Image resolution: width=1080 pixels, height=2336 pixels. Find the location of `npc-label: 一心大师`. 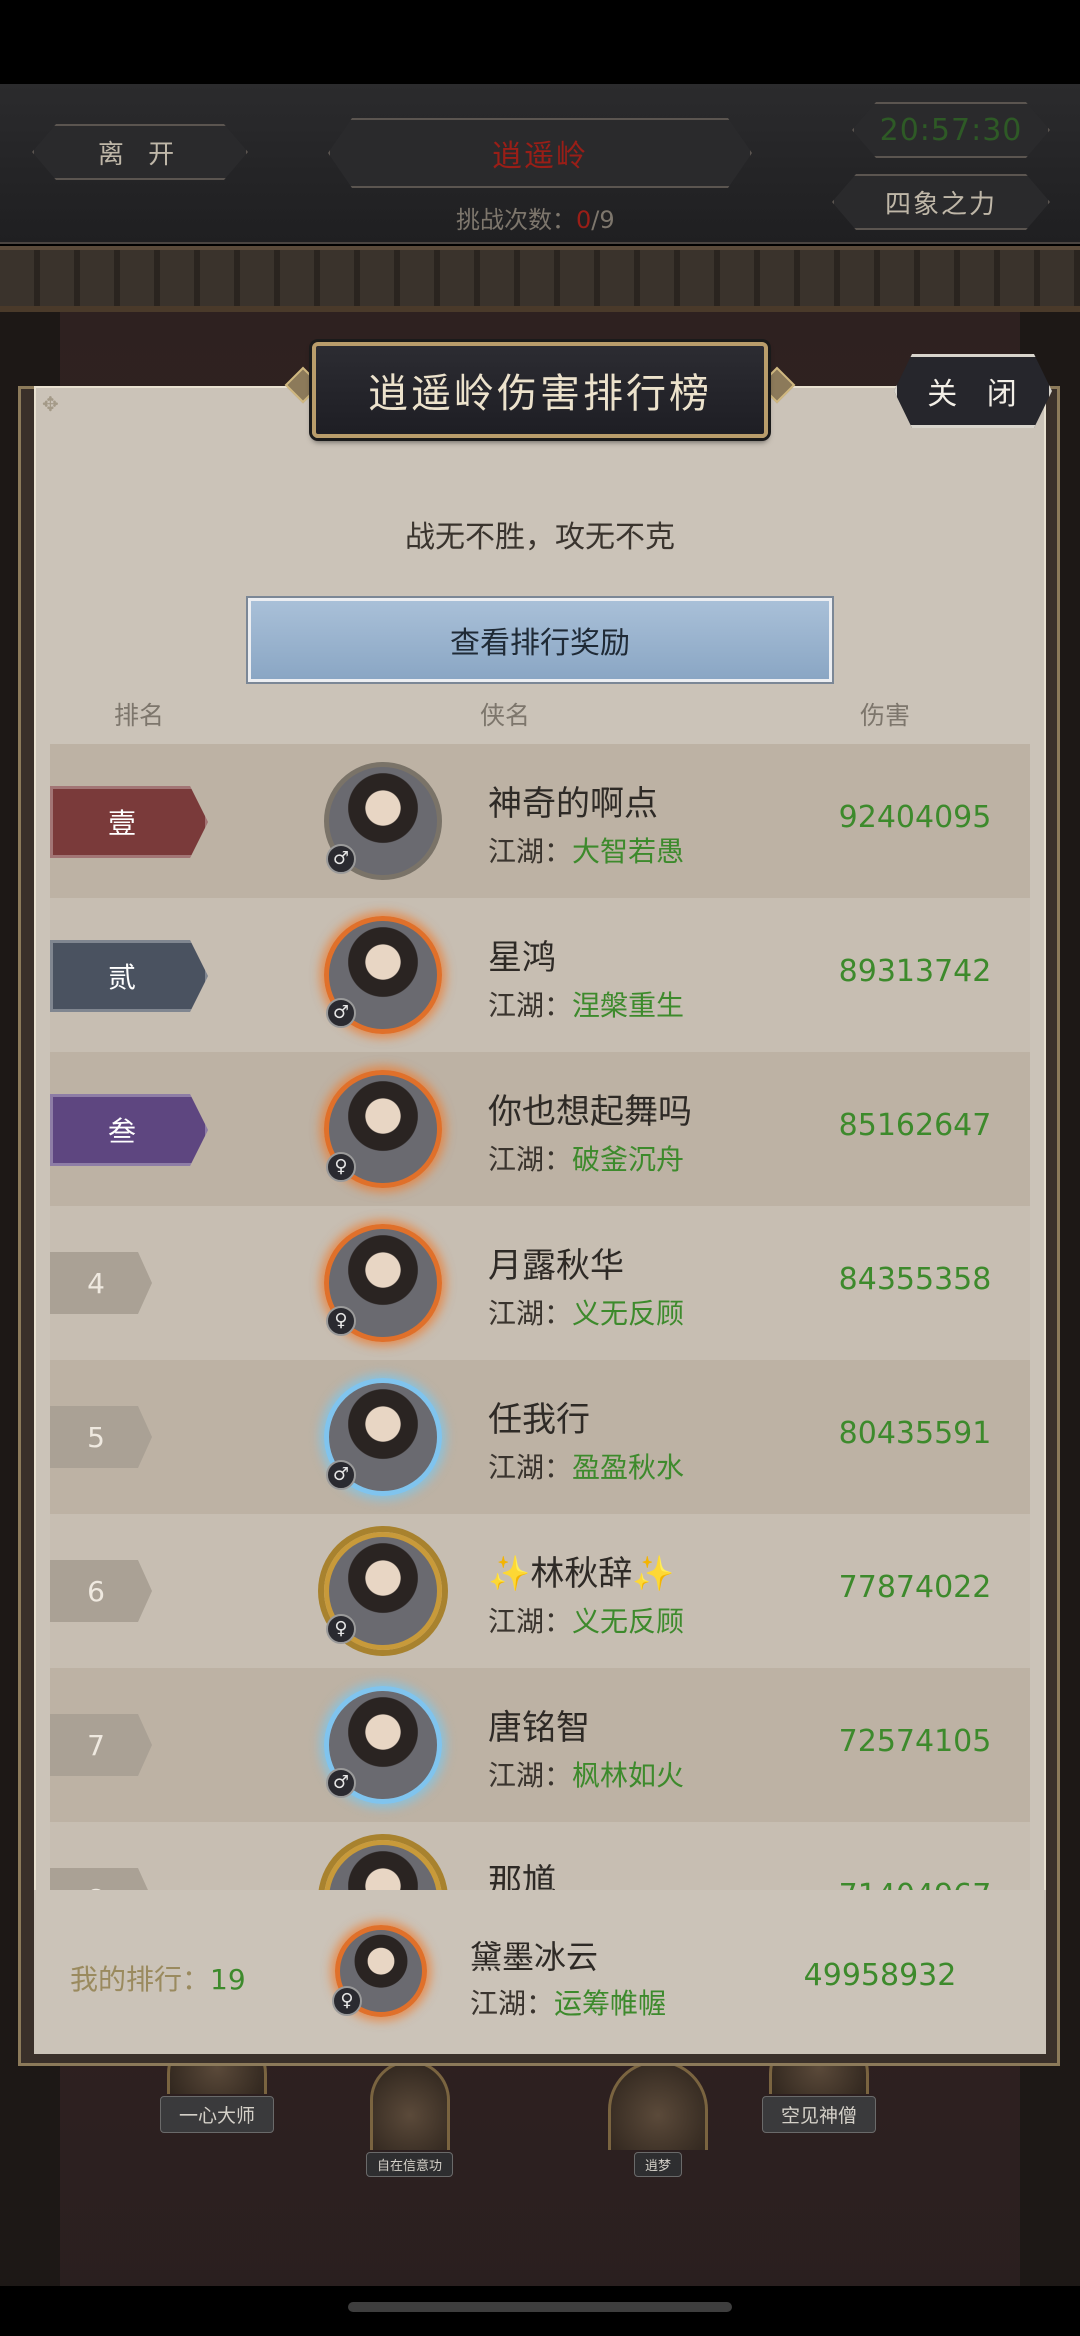

npc-label: 一心大师 is located at coordinates (217, 2114).